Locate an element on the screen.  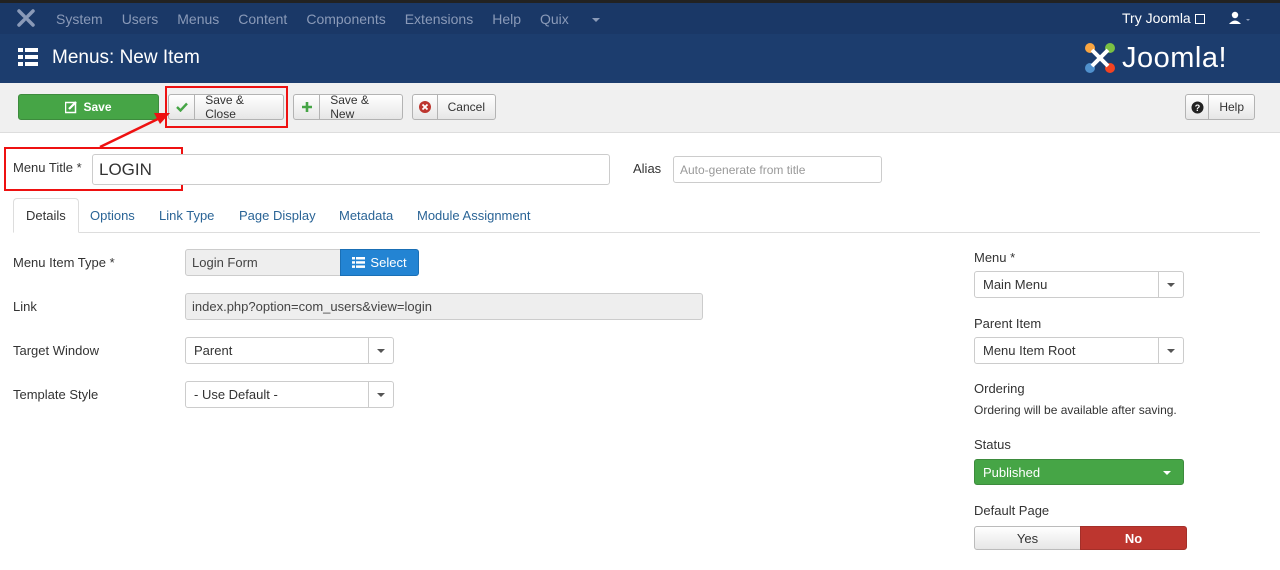
tab-details: Details is located at coordinates (46, 215).